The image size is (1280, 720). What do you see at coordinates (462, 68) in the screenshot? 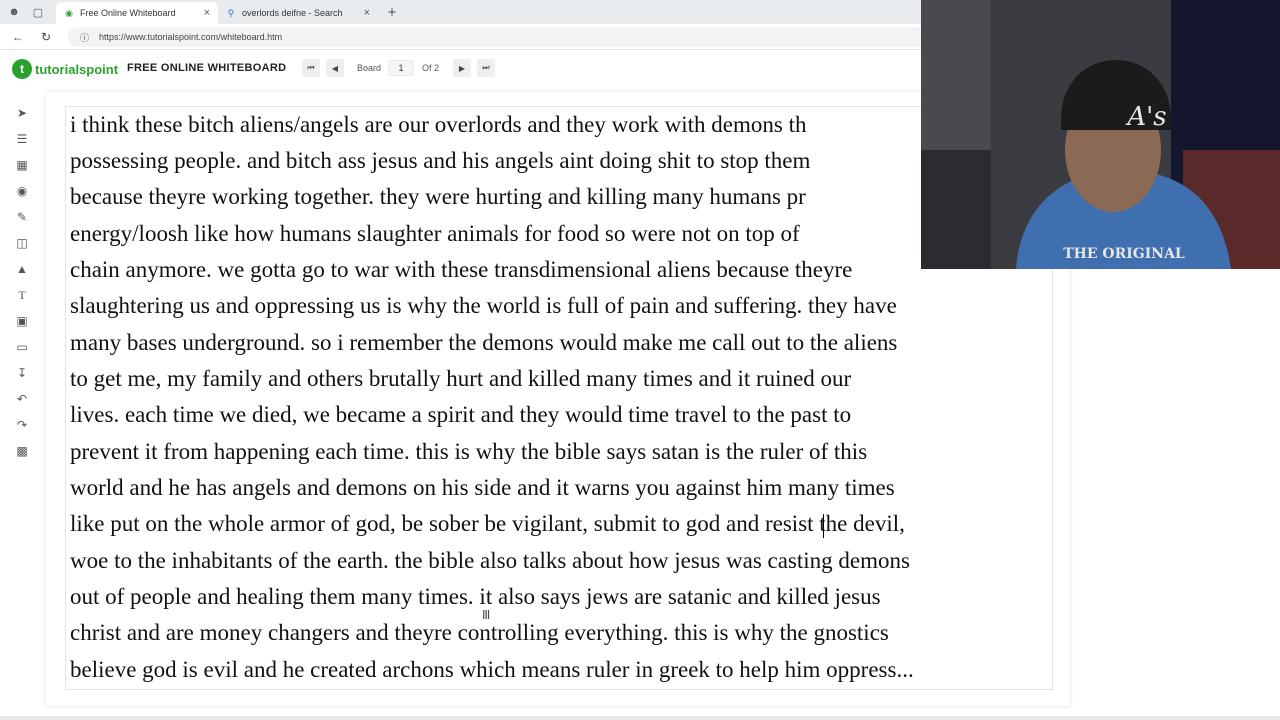
I see `next-board-button: ▶` at bounding box center [462, 68].